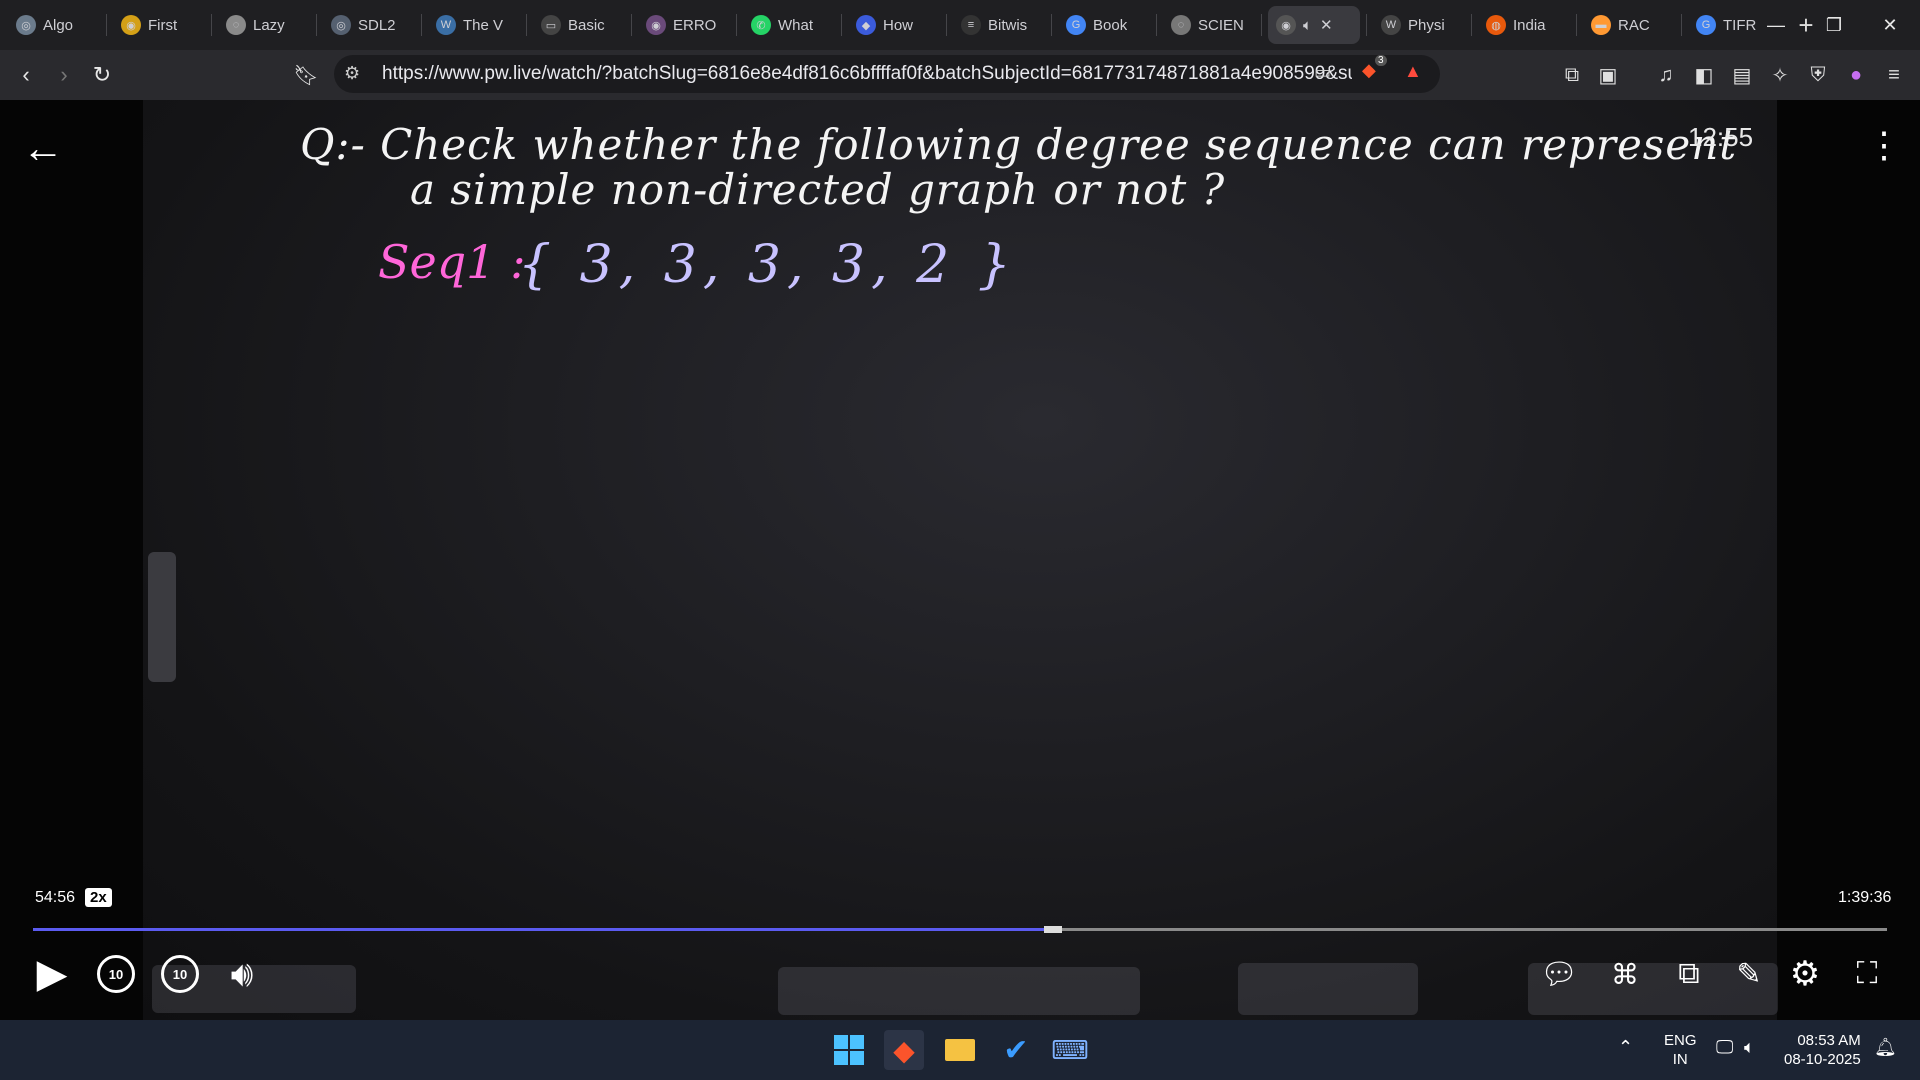 The width and height of the screenshot is (1920, 1080). I want to click on speaker-icon: 🔈︎, so click(1749, 1047).